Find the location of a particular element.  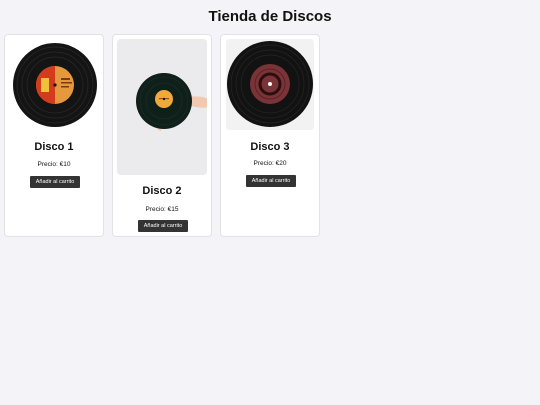

product-title: Disco 2 is located at coordinates (162, 191).